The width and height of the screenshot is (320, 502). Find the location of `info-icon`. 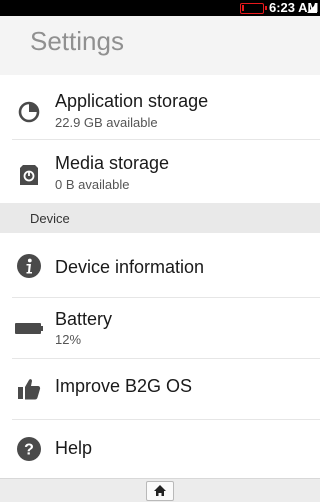

info-icon is located at coordinates (29, 266).